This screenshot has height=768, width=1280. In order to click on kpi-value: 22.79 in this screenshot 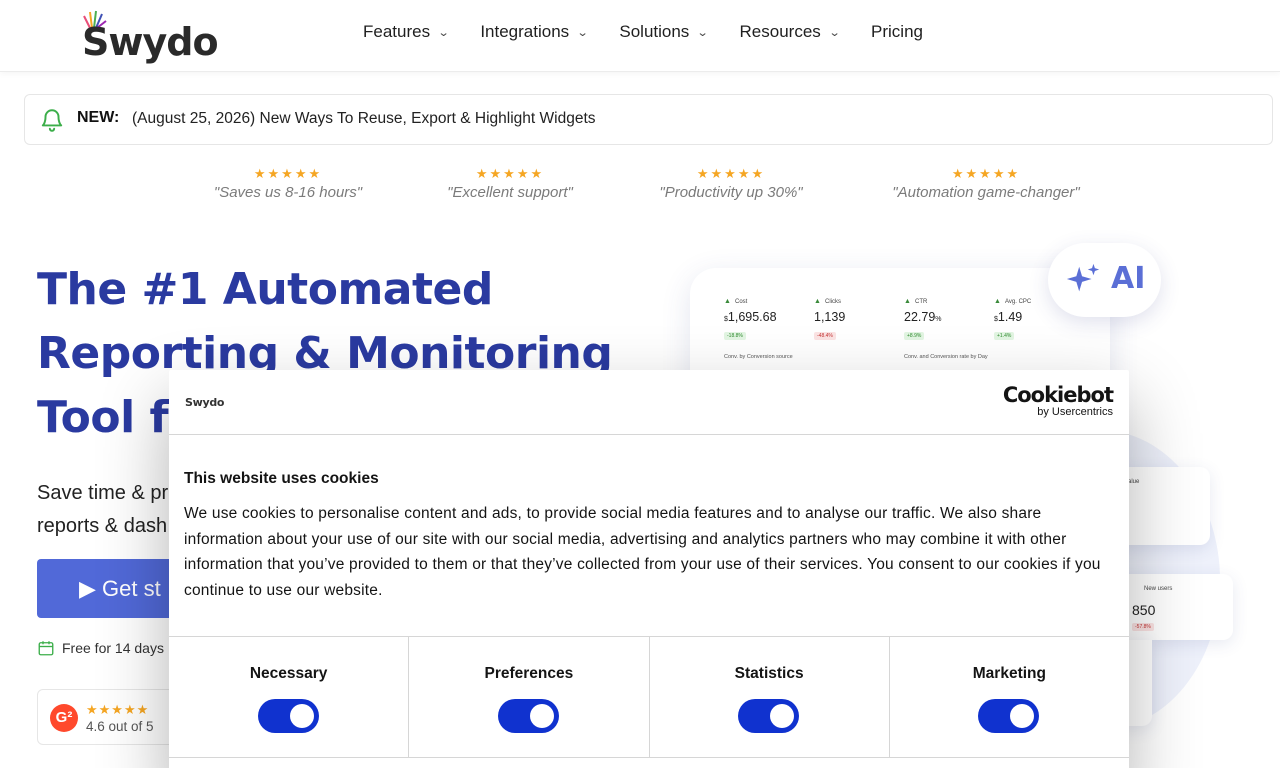, I will do `click(920, 317)`.